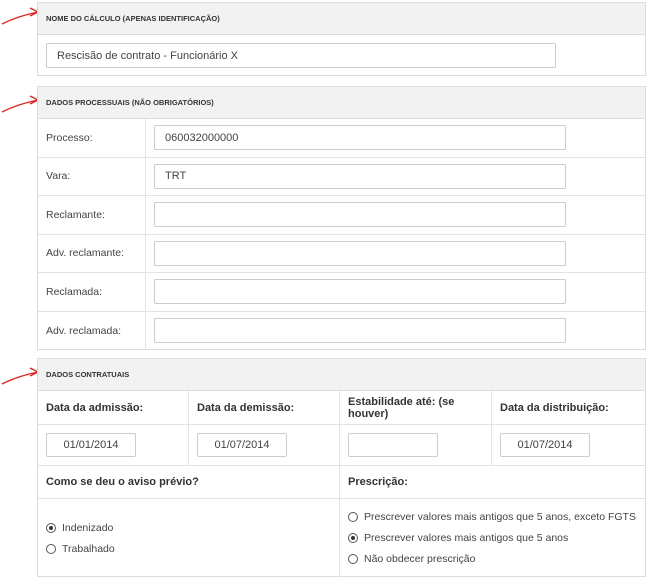 The height and width of the screenshot is (580, 650). Describe the element at coordinates (360, 253) in the screenshot. I see `adv-reclamante-input` at that location.